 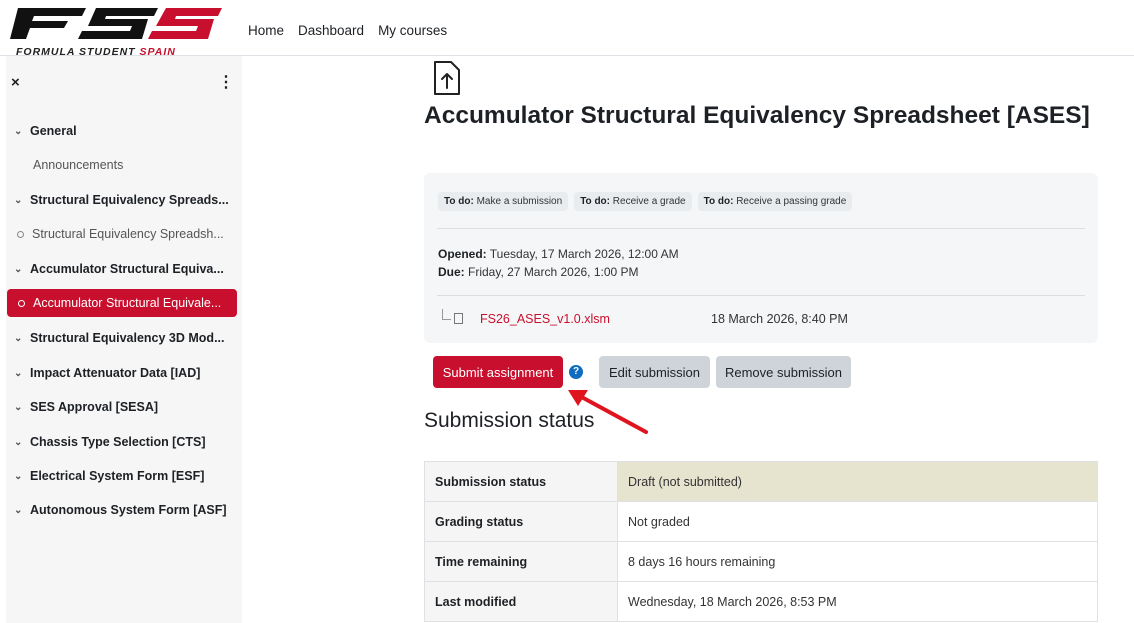 What do you see at coordinates (775, 201) in the screenshot?
I see `todo-badge: To do: Receive a passing grade` at bounding box center [775, 201].